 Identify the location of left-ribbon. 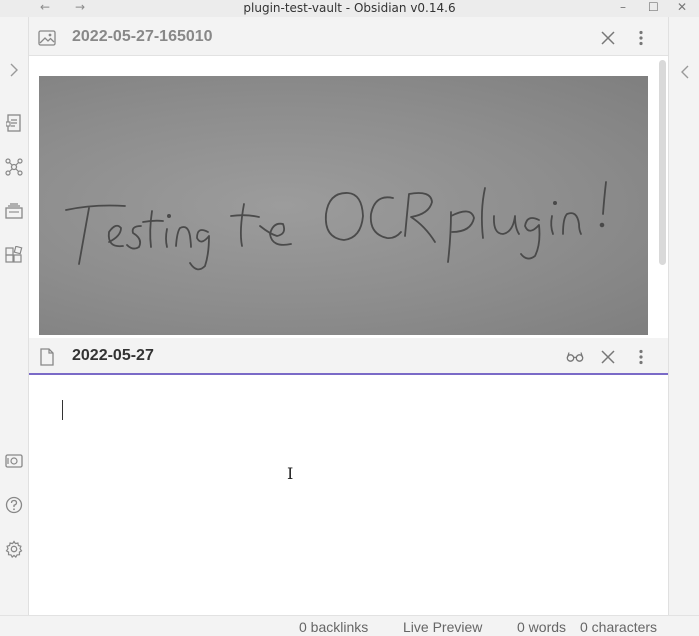
(14, 316).